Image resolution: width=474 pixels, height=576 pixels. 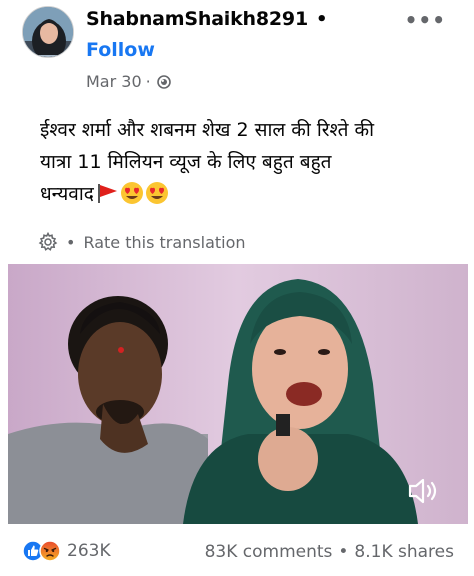 I want to click on translation-row: • Rate this translation, so click(x=142, y=242).